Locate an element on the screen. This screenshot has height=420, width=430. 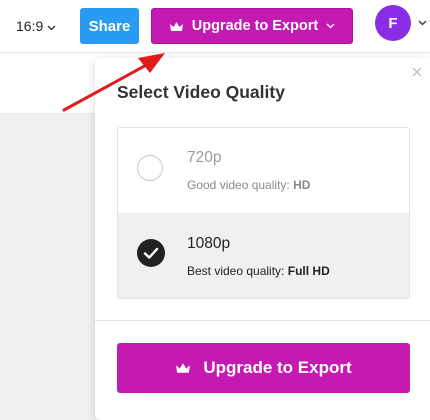
divider is located at coordinates (262, 320).